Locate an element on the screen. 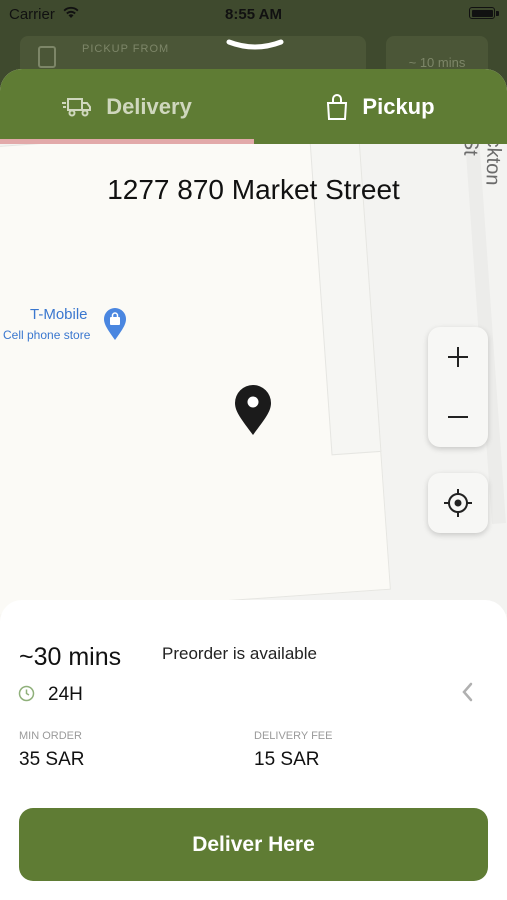 Image resolution: width=507 pixels, height=900 pixels. chevron-left-icon is located at coordinates (467, 692).